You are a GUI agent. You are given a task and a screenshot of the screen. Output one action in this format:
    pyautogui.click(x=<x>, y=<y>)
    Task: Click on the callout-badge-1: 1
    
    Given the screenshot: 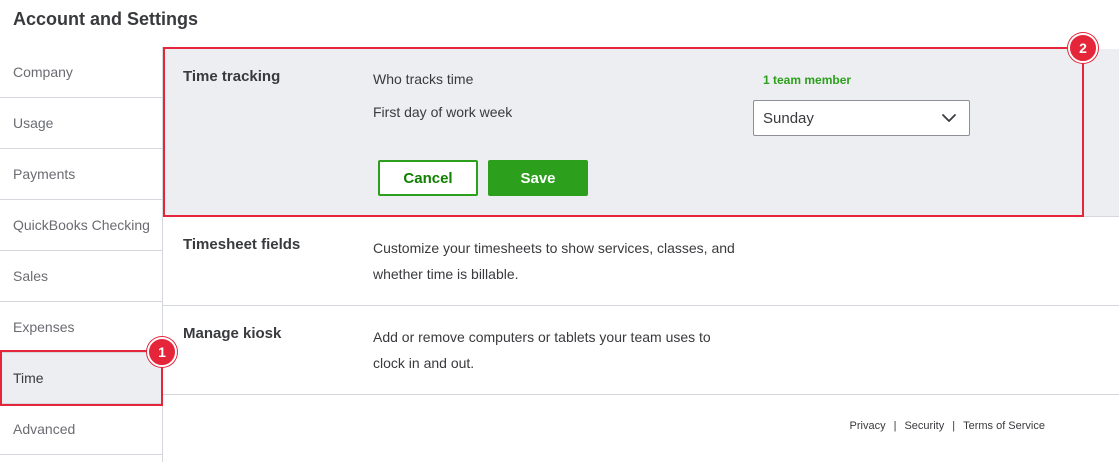 What is the action you would take?
    pyautogui.click(x=162, y=352)
    